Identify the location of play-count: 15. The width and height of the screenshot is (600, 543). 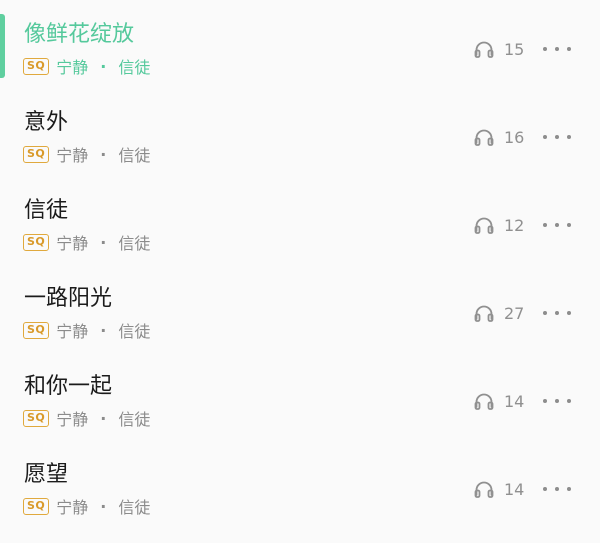
(499, 49).